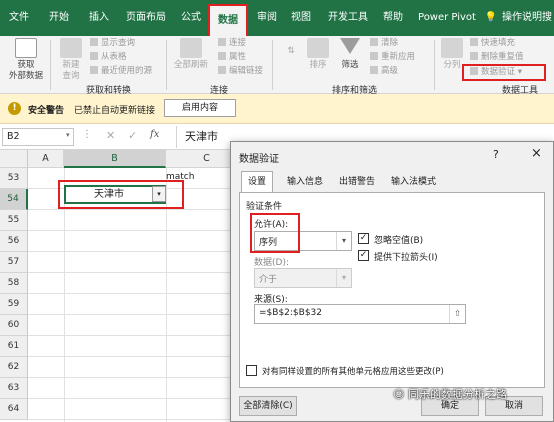 Image resolution: width=554 pixels, height=422 pixels. Describe the element at coordinates (68, 135) in the screenshot. I see `name-box-dropdown-icon: ▾` at that location.